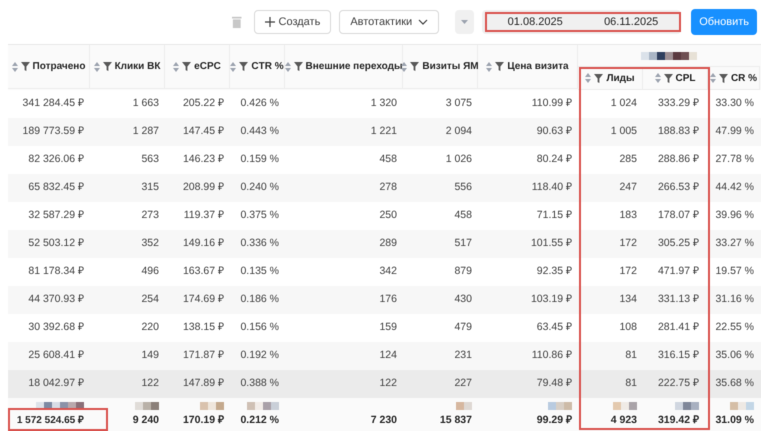  What do you see at coordinates (623, 420) in the screenshot?
I see `total-cell-text: 4 923` at bounding box center [623, 420].